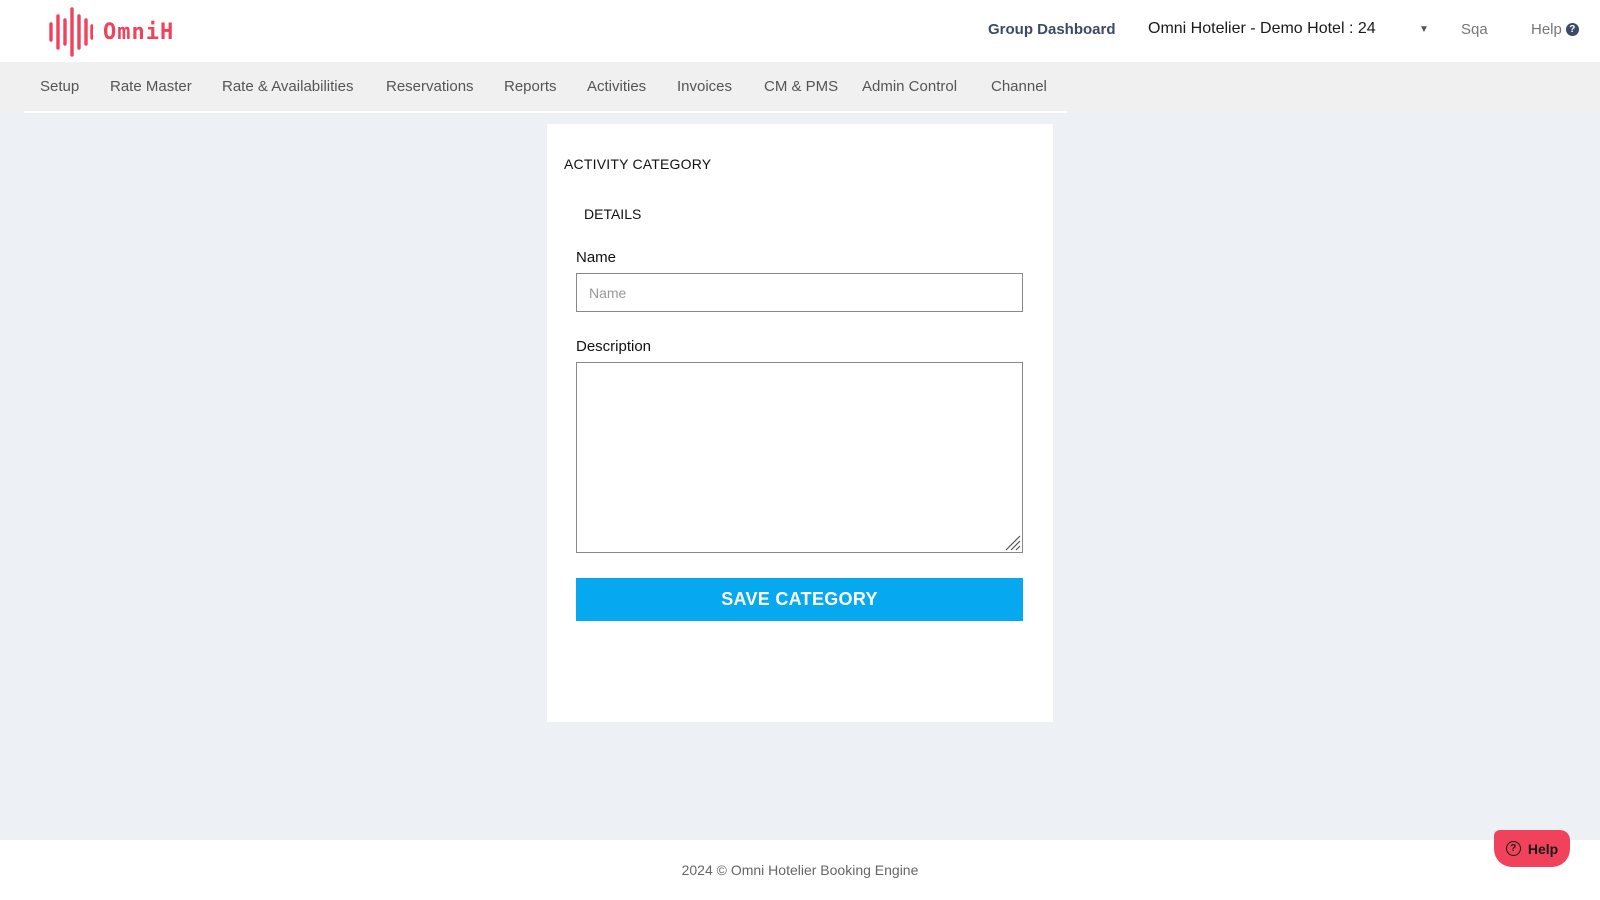  What do you see at coordinates (613, 214) in the screenshot?
I see `details-section-title: DETAILS` at bounding box center [613, 214].